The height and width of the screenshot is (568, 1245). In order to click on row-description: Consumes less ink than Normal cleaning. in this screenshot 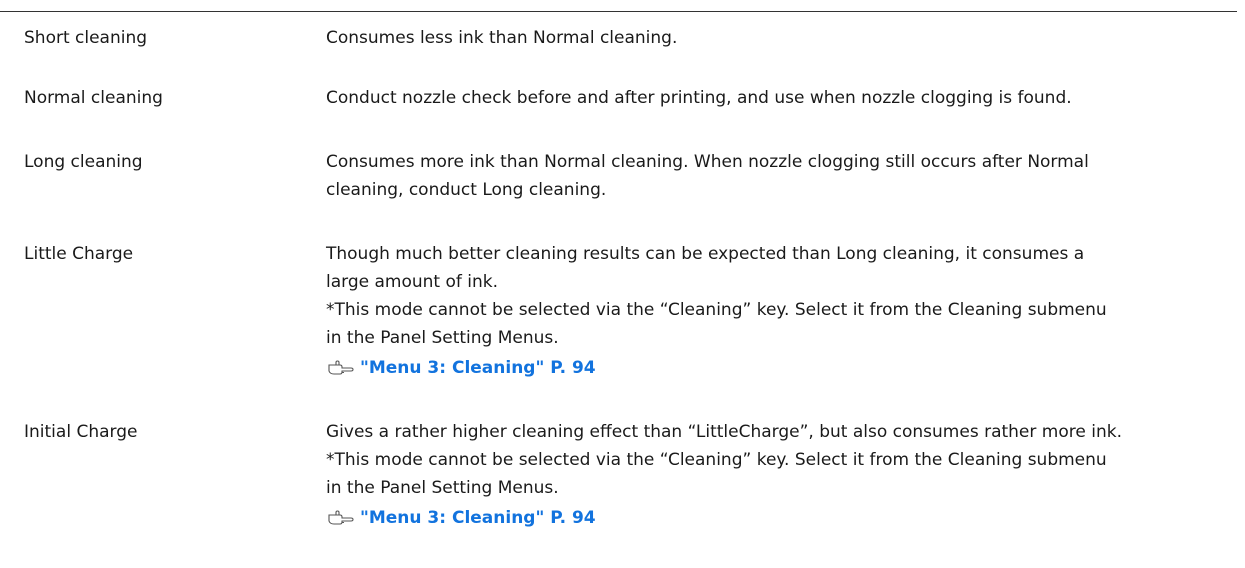, I will do `click(781, 38)`.